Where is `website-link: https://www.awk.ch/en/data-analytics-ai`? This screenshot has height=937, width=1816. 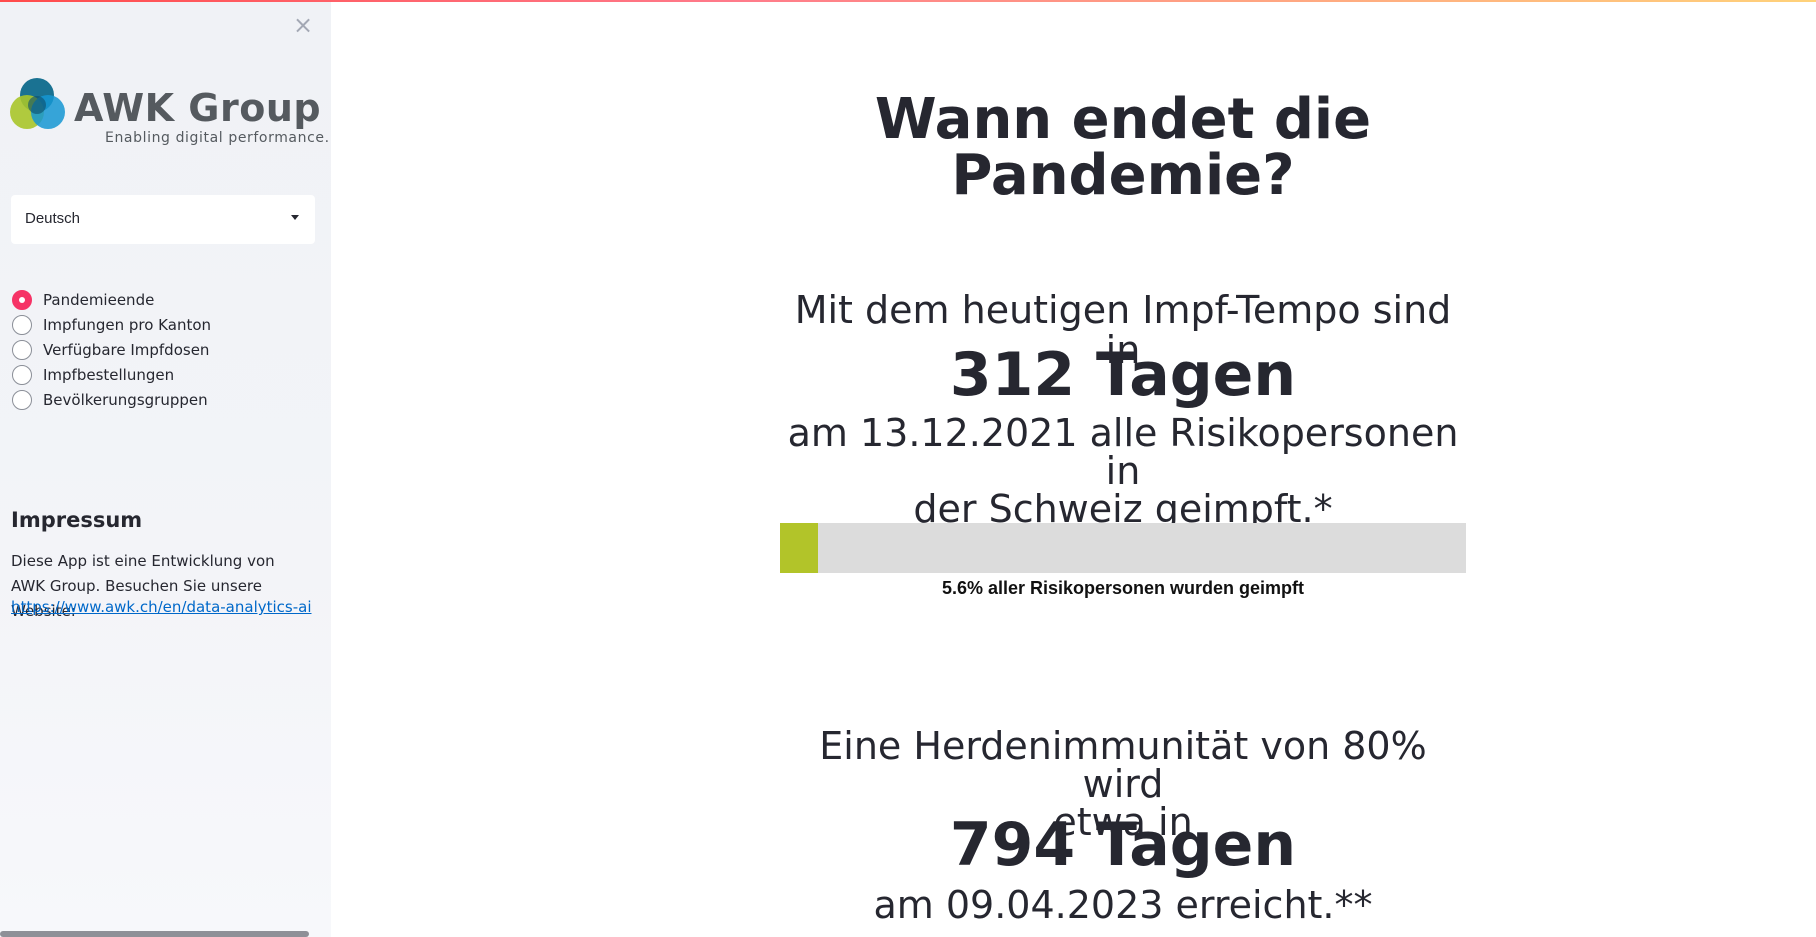
website-link: https://www.awk.ch/en/data-analytics-ai is located at coordinates (161, 607).